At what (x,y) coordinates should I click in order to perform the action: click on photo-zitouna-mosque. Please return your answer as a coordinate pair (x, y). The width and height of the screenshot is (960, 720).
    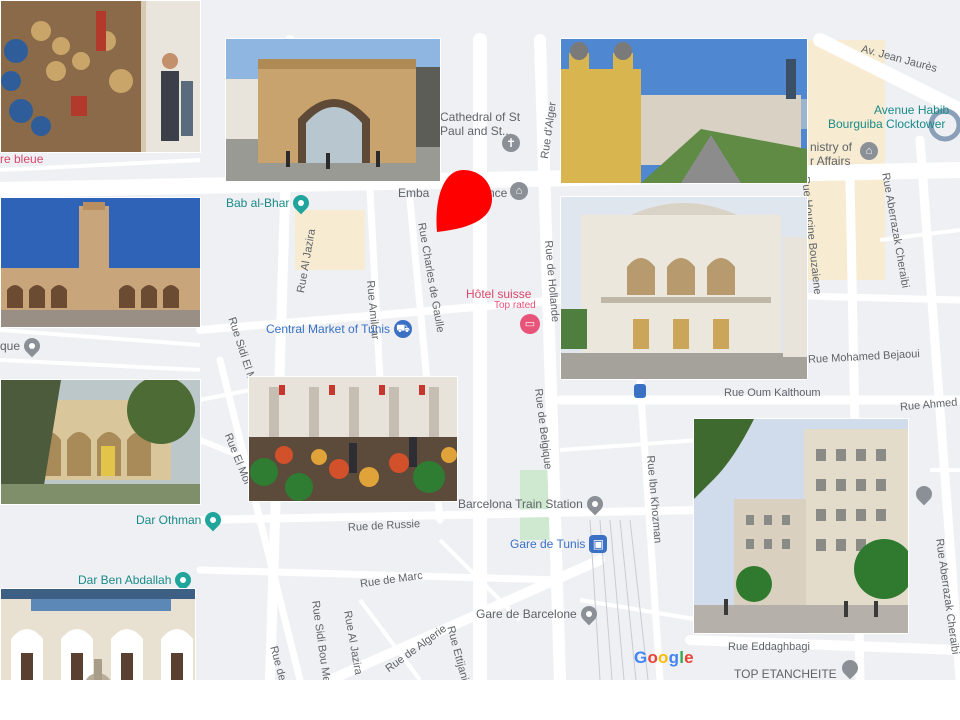
    Looking at the image, I should click on (100, 262).